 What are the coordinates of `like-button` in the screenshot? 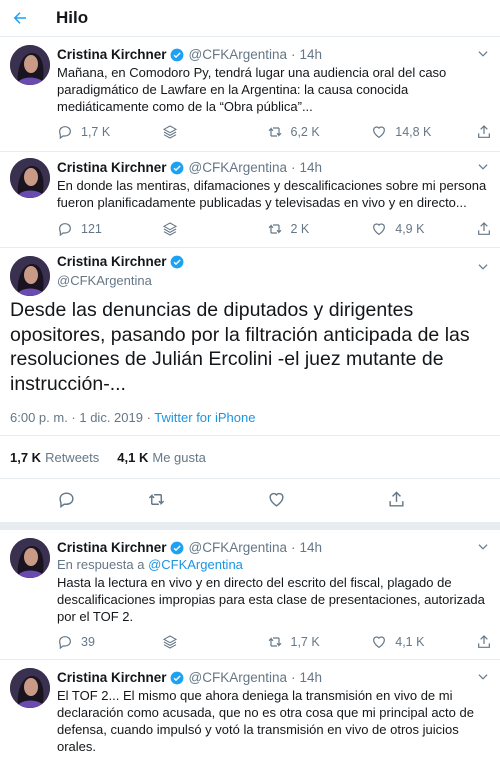 It's located at (276, 499).